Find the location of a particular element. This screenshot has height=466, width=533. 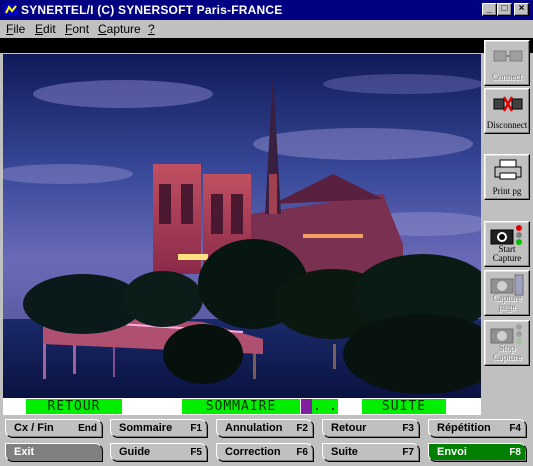

menu-file: File is located at coordinates (15, 29).